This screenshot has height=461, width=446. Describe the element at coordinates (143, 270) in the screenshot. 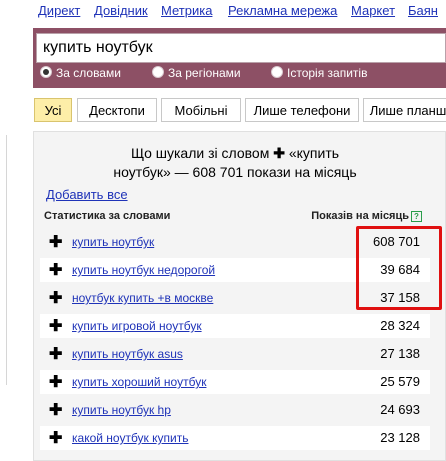

I see `phrase-link: купить ноутбук недорогой` at that location.